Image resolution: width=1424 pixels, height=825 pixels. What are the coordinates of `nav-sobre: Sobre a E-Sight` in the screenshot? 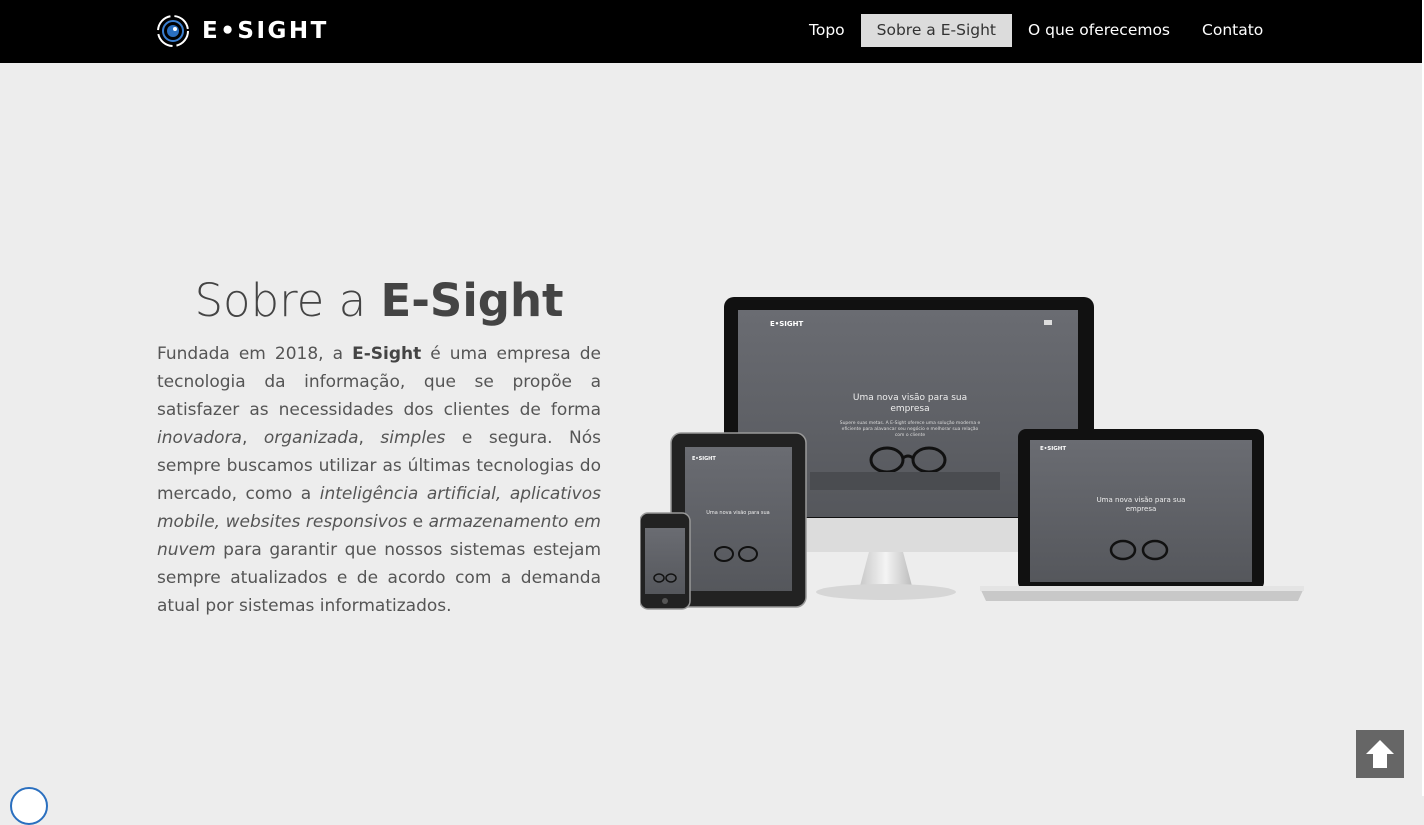 It's located at (936, 30).